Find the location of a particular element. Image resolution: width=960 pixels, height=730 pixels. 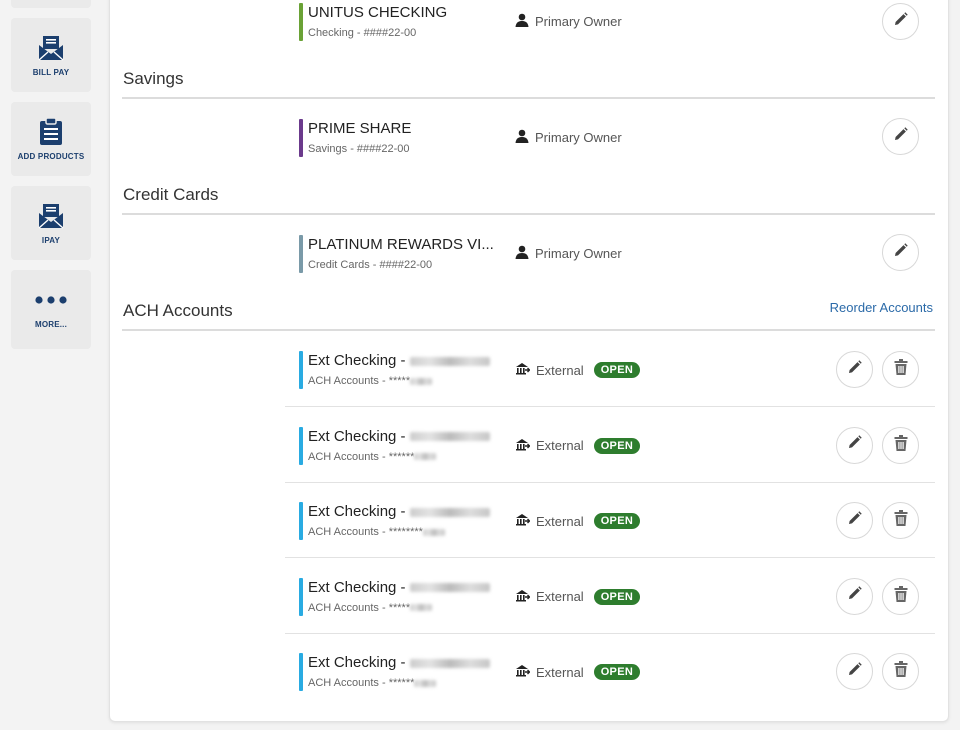

sidebar-item-add-products: ADD PRODUCTS is located at coordinates (51, 139).